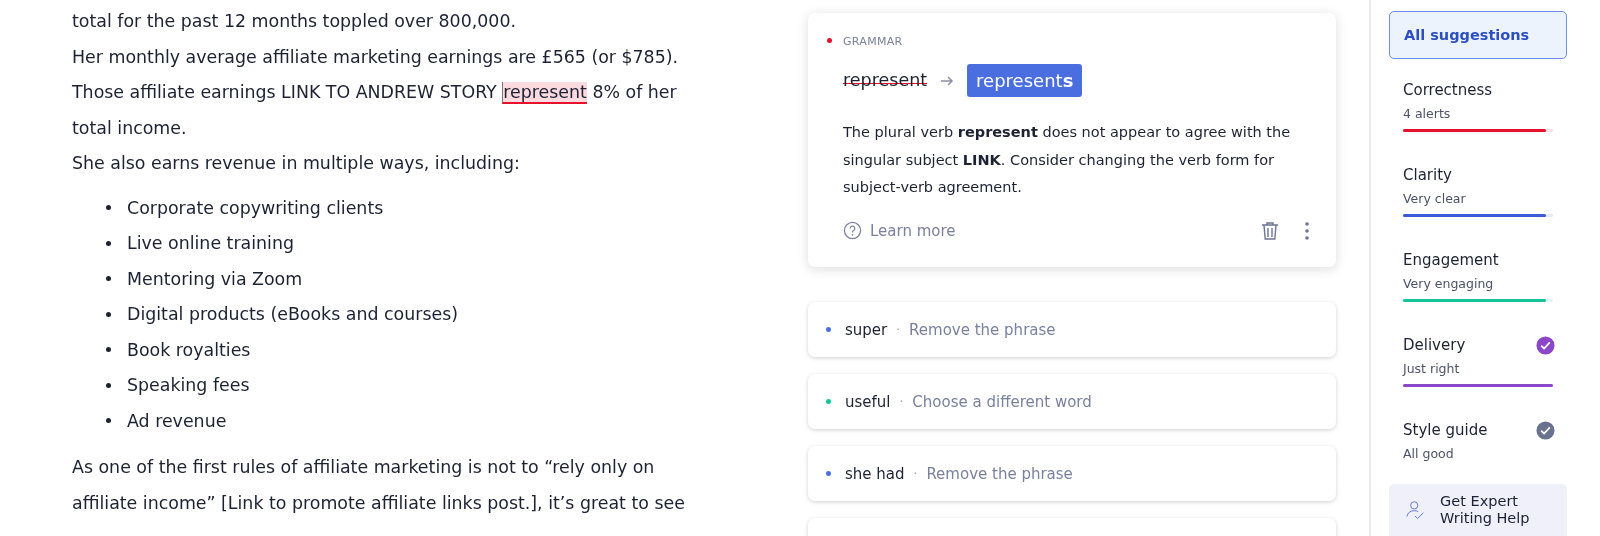  Describe the element at coordinates (296, 164) in the screenshot. I see `paragraph: She also earns revenue in multiple ways, including:` at that location.